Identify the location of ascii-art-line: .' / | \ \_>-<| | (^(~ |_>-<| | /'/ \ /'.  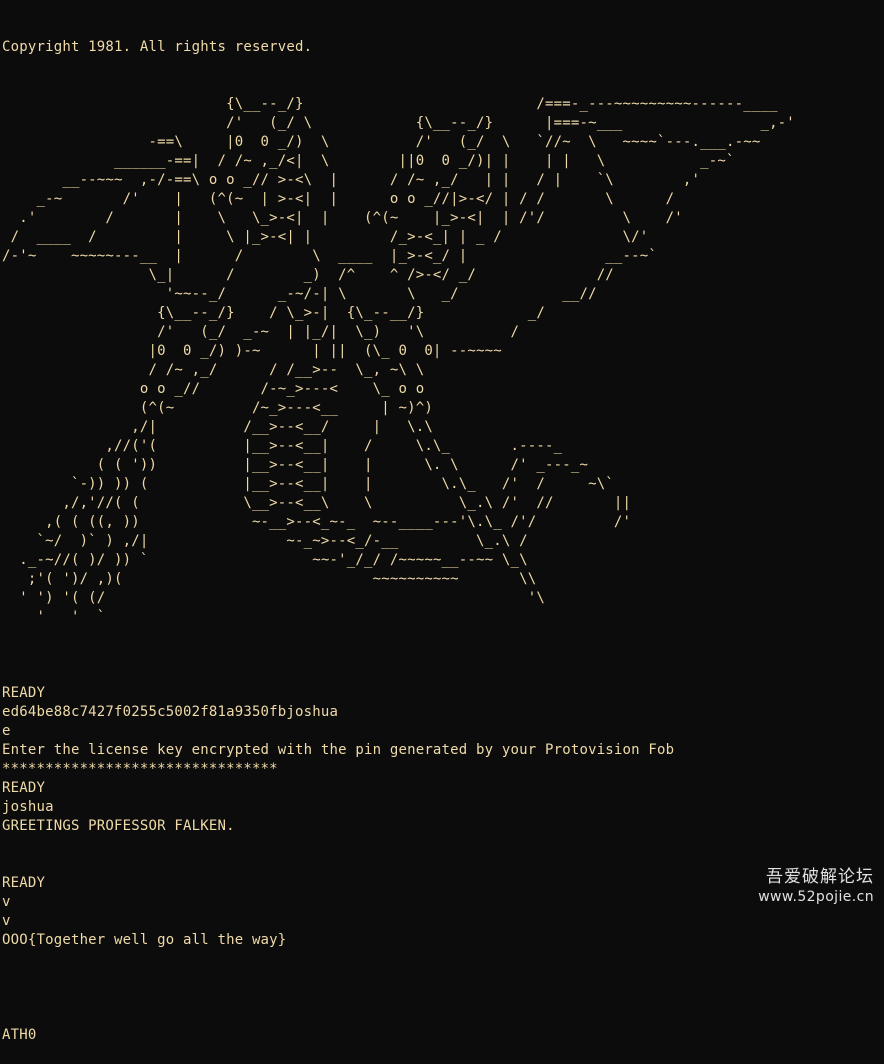
(342, 218).